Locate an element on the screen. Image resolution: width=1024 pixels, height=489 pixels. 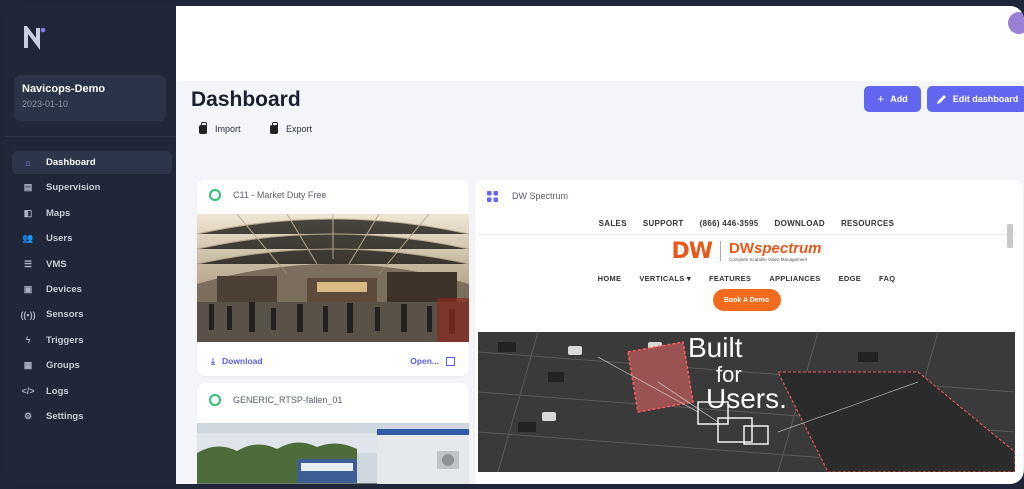
website-link: FAQ is located at coordinates (887, 278).